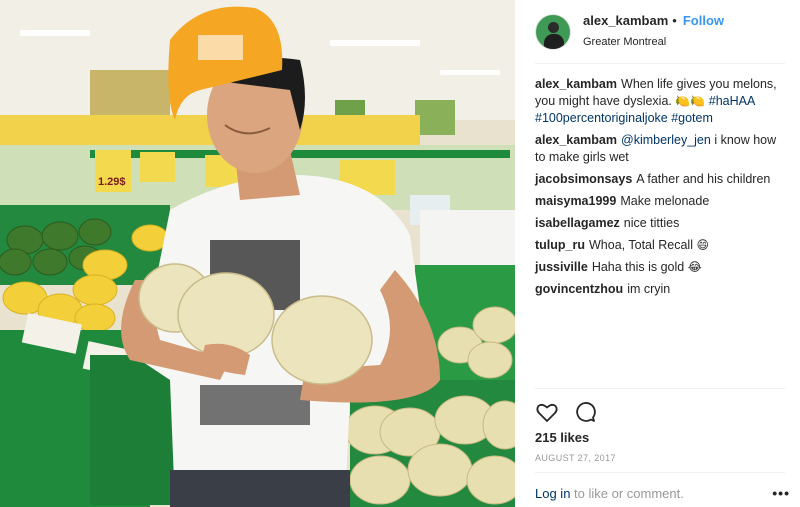 The height and width of the screenshot is (507, 800). What do you see at coordinates (562, 437) in the screenshot?
I see `likes-count: 215 likes` at bounding box center [562, 437].